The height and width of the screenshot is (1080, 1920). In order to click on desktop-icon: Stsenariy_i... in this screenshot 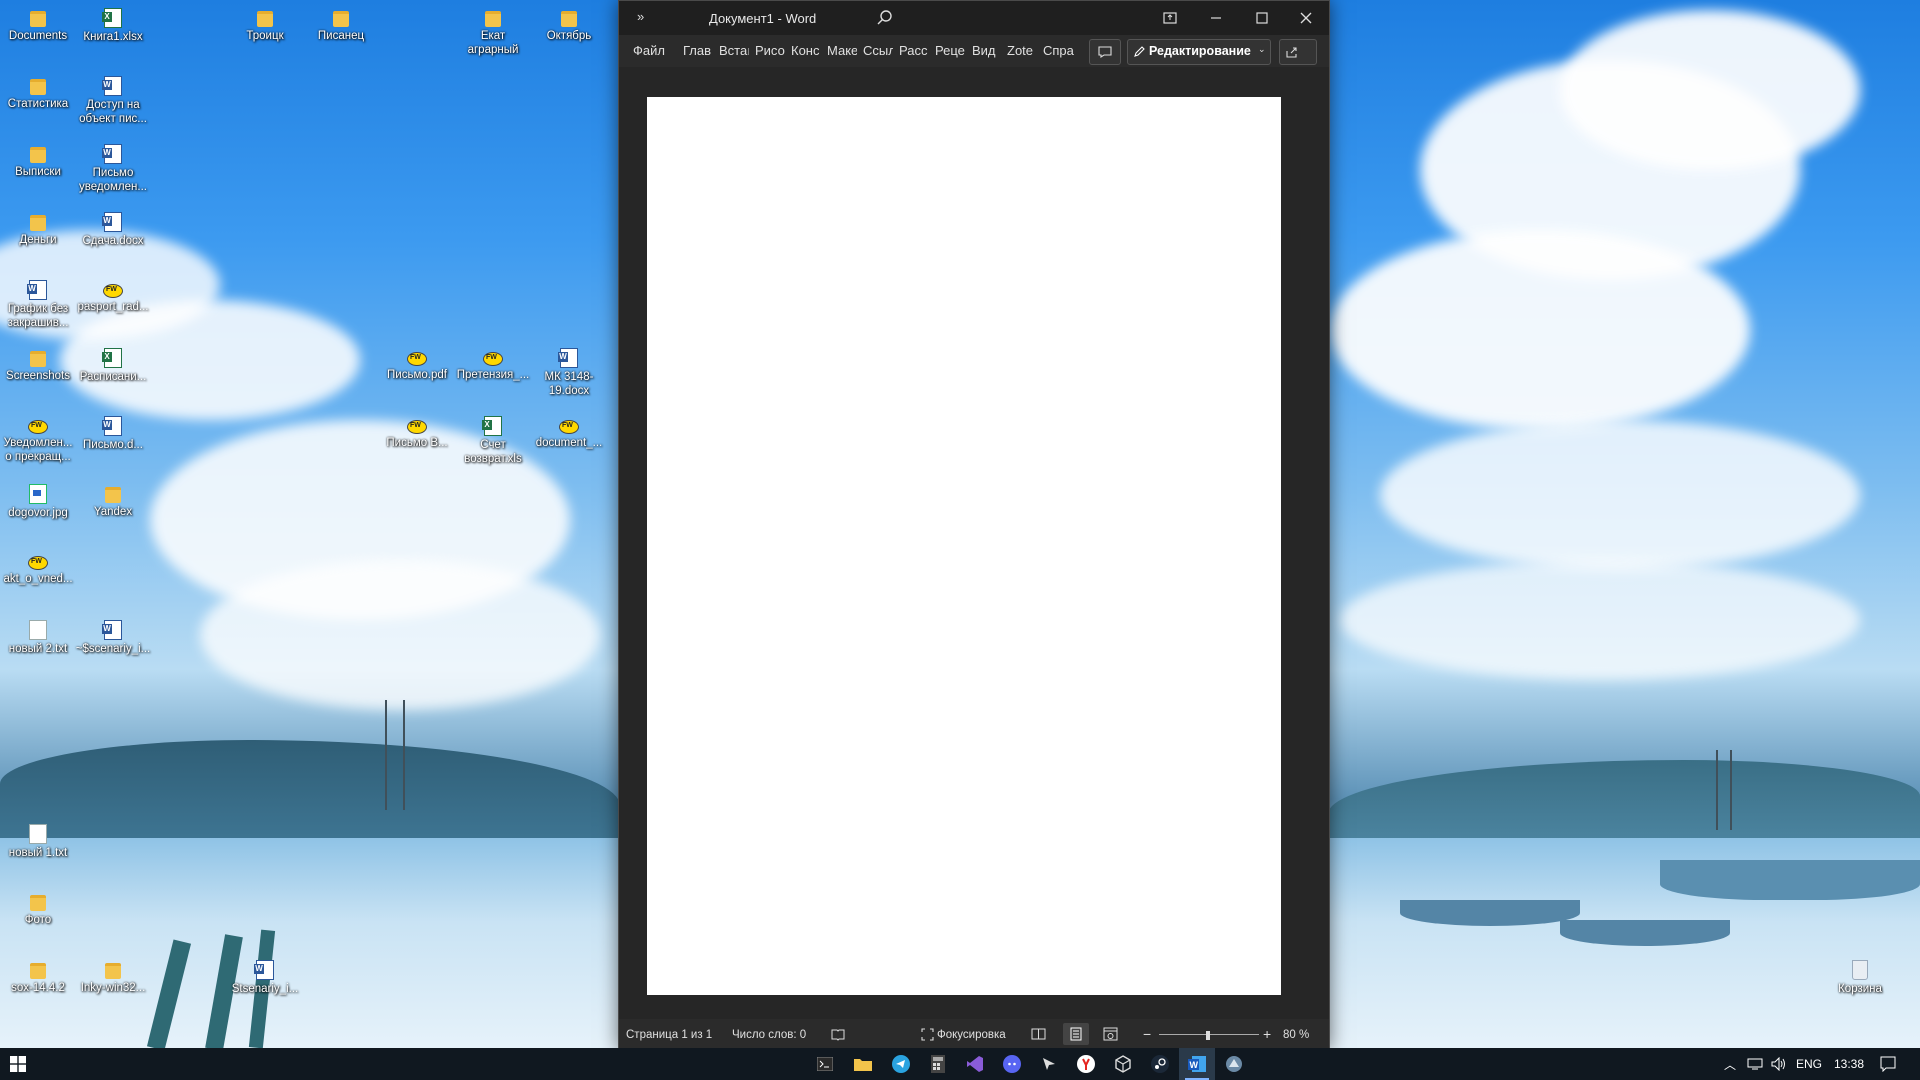, I will do `click(265, 978)`.